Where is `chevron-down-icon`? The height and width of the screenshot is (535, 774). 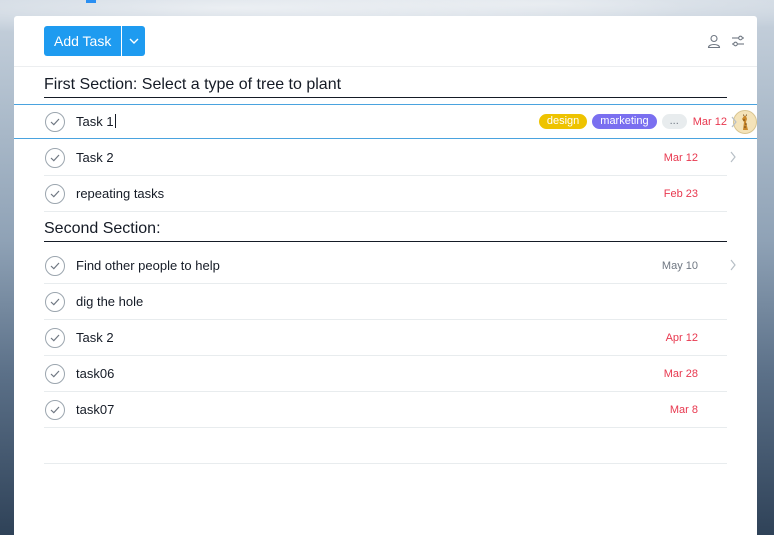
chevron-down-icon is located at coordinates (134, 41).